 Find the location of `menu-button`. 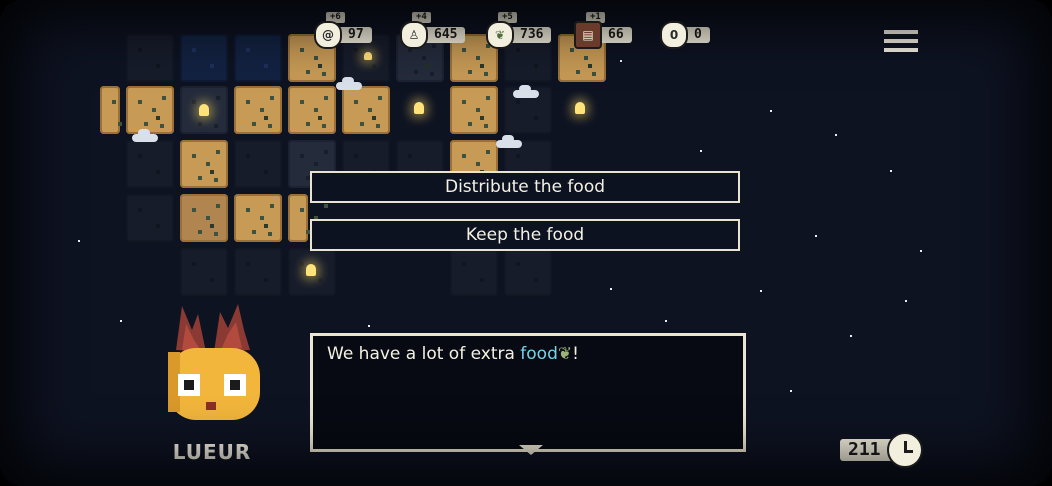

menu-button is located at coordinates (901, 42).